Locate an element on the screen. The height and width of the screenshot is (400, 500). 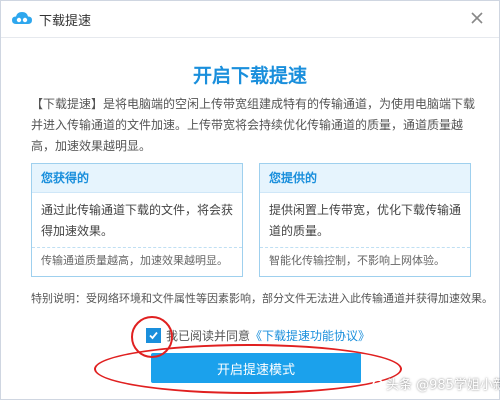
gain-card-foot: 传输通道质量越高，加速效果越明显。 is located at coordinates (137, 261).